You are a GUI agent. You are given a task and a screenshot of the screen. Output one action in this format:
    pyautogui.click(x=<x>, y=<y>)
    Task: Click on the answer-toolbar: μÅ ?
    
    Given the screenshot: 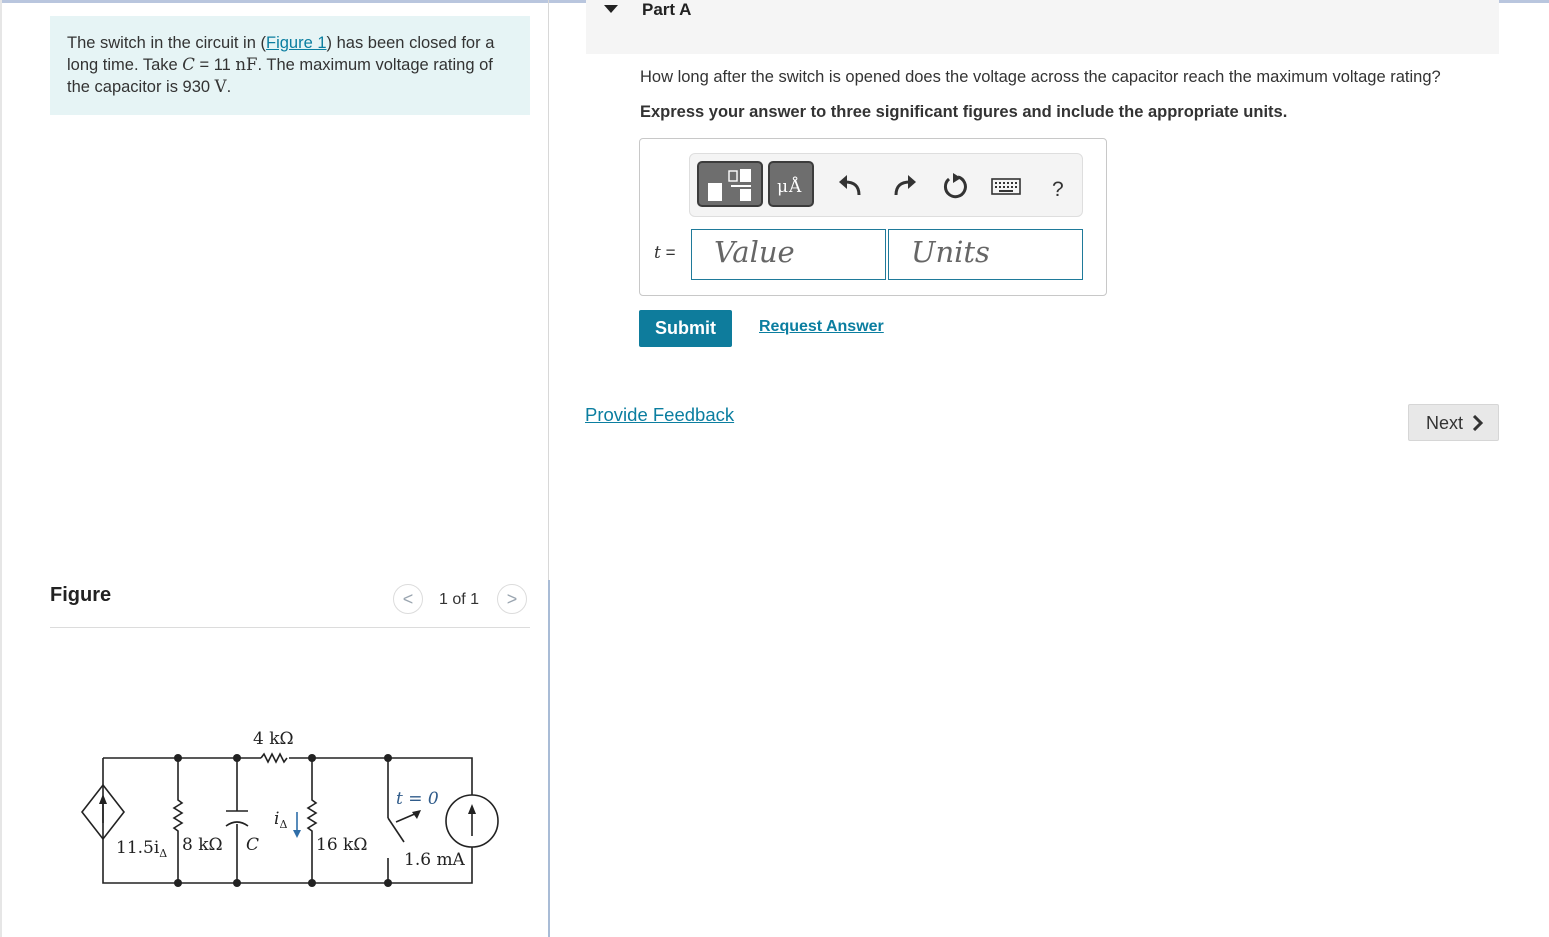 What is the action you would take?
    pyautogui.click(x=886, y=185)
    